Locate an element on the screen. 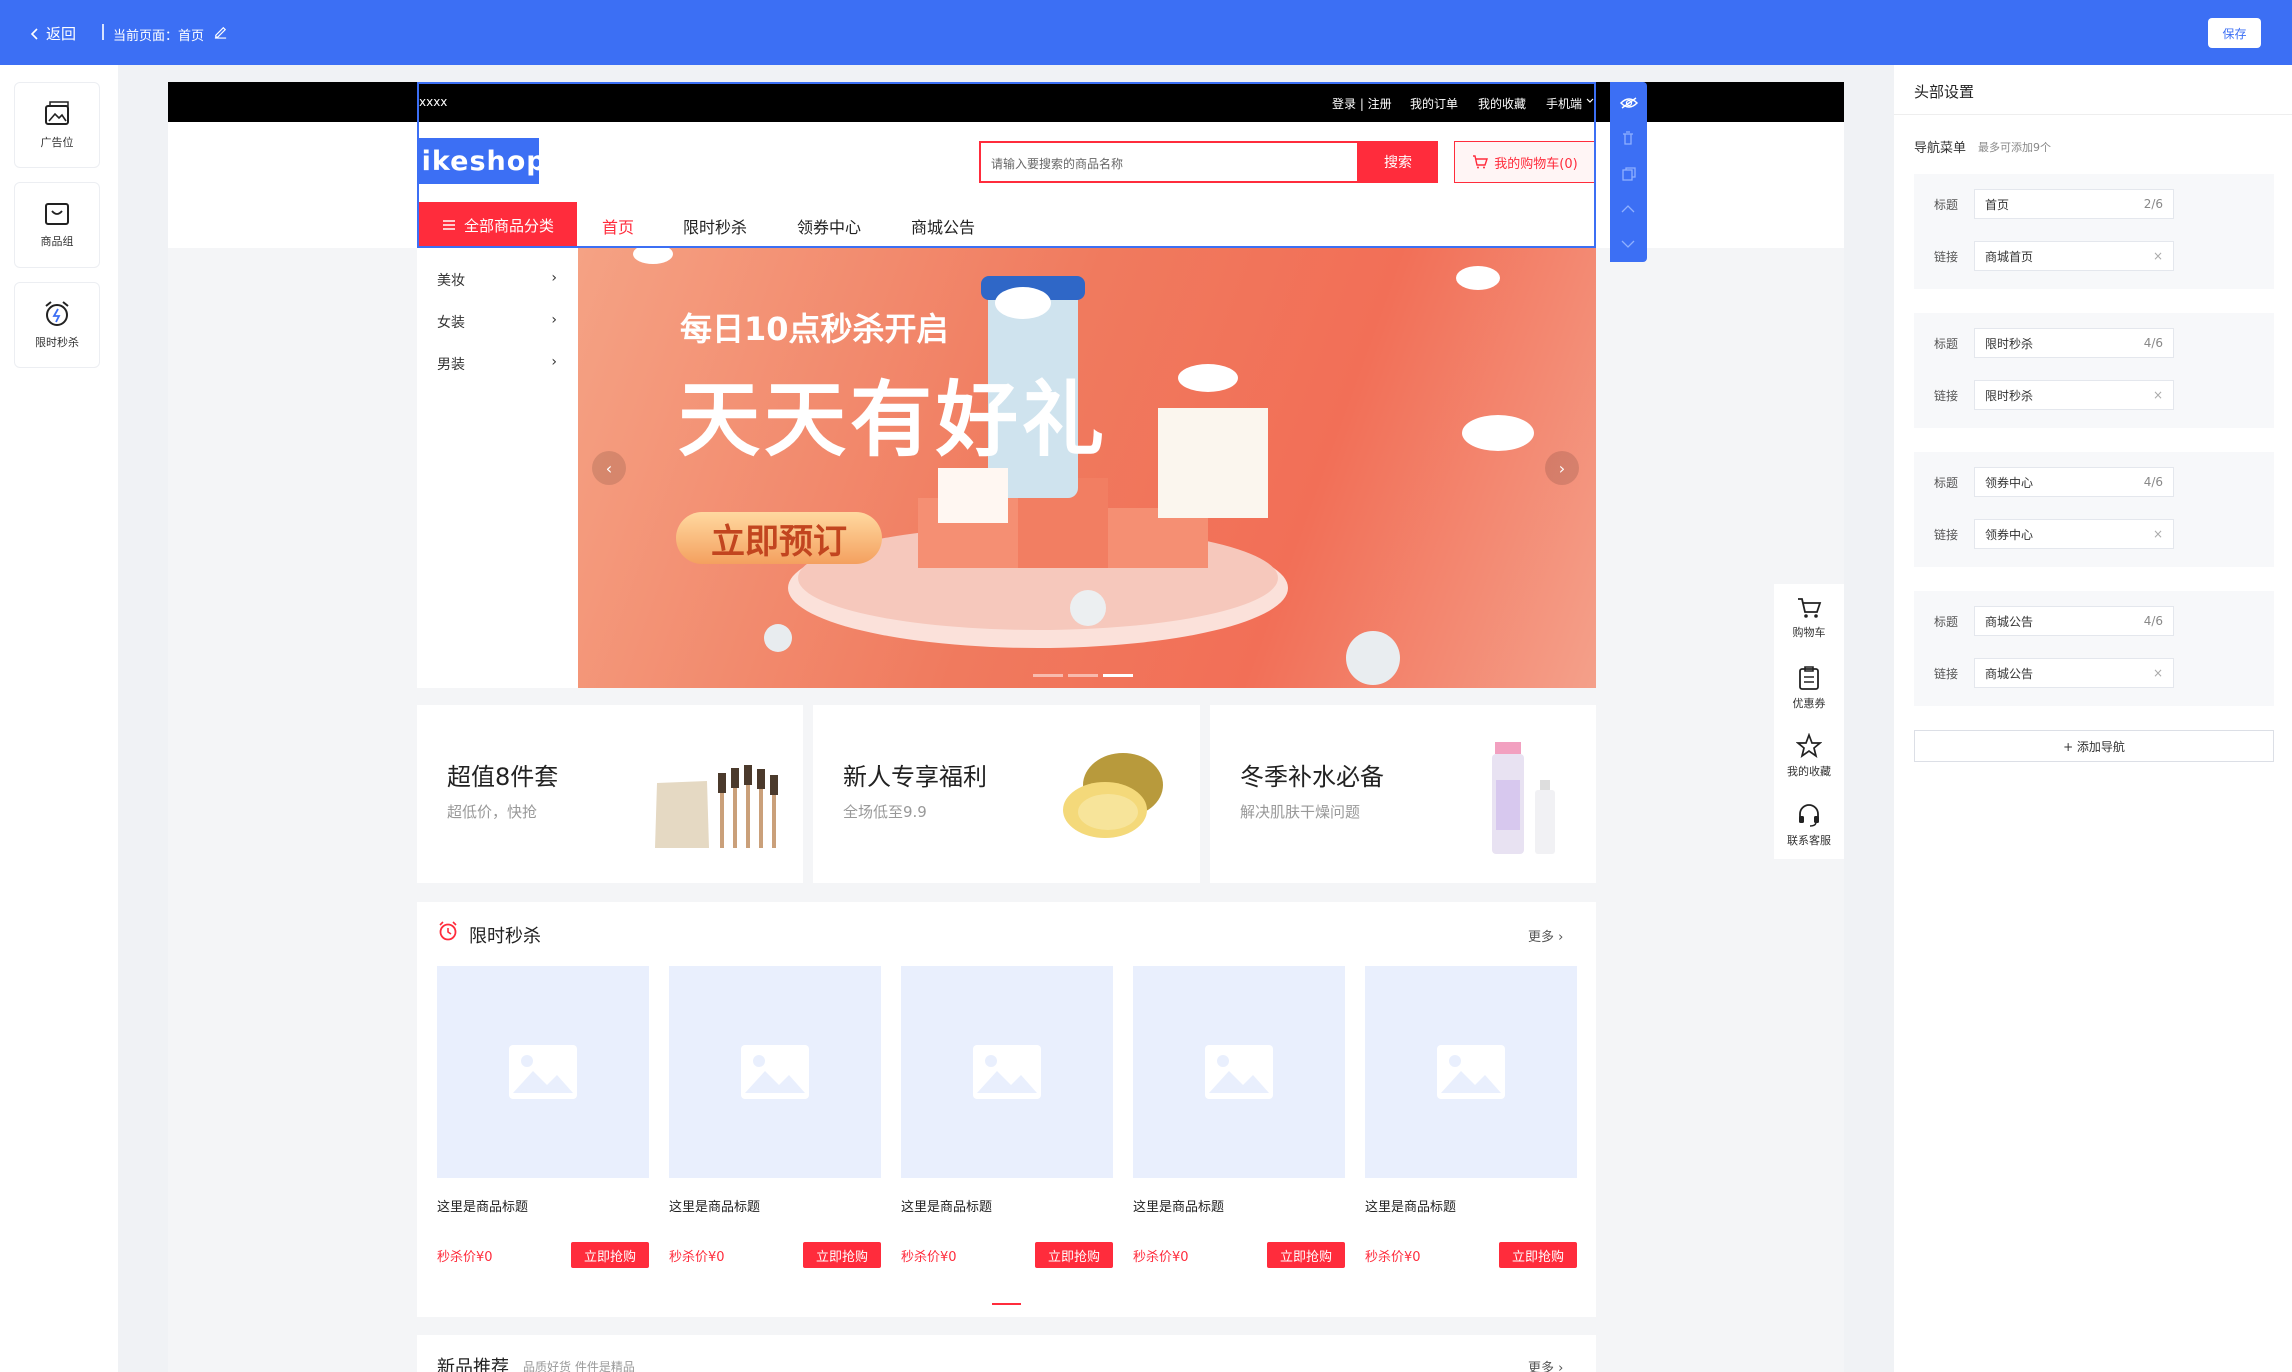 This screenshot has width=2292, height=1372. promo-card: 新人专享福利 全场低至9.9 is located at coordinates (1006, 794).